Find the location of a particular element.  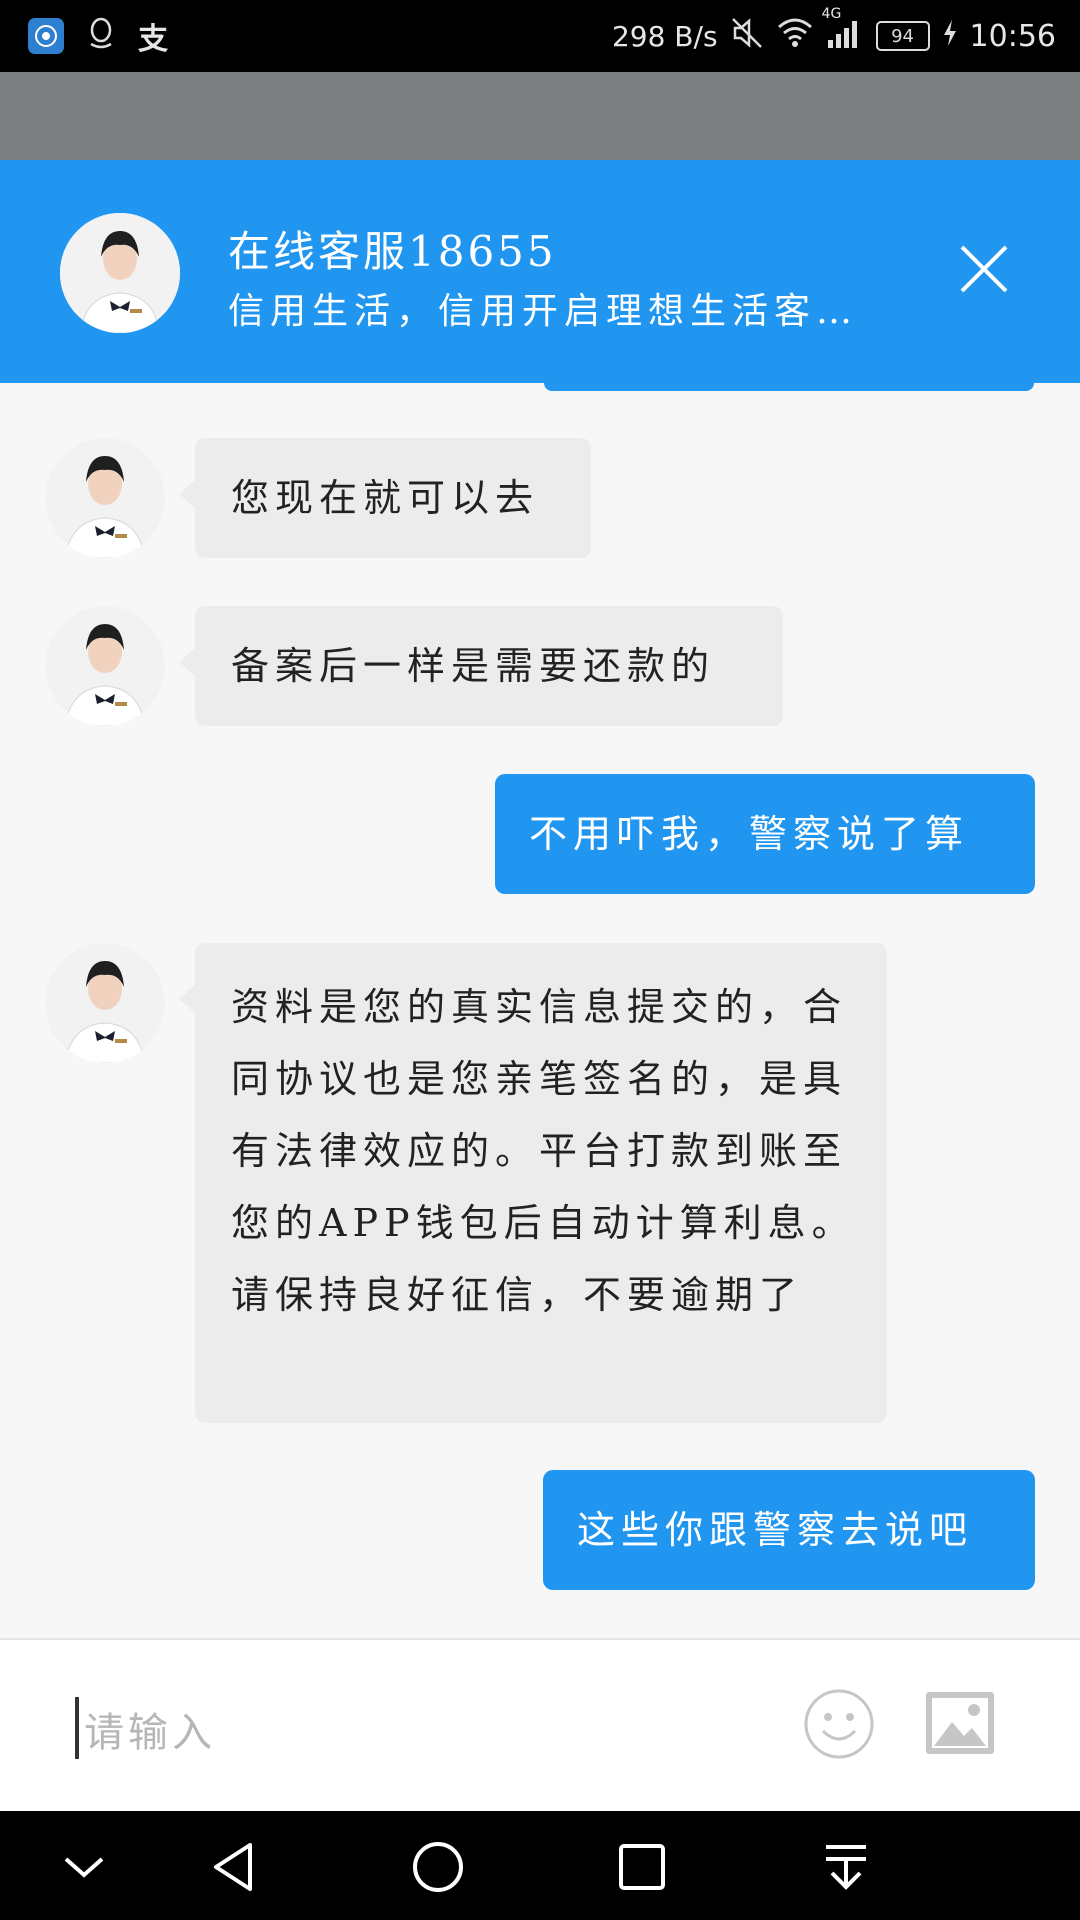

chat-title: 在线客服18655 is located at coordinates (392, 251).